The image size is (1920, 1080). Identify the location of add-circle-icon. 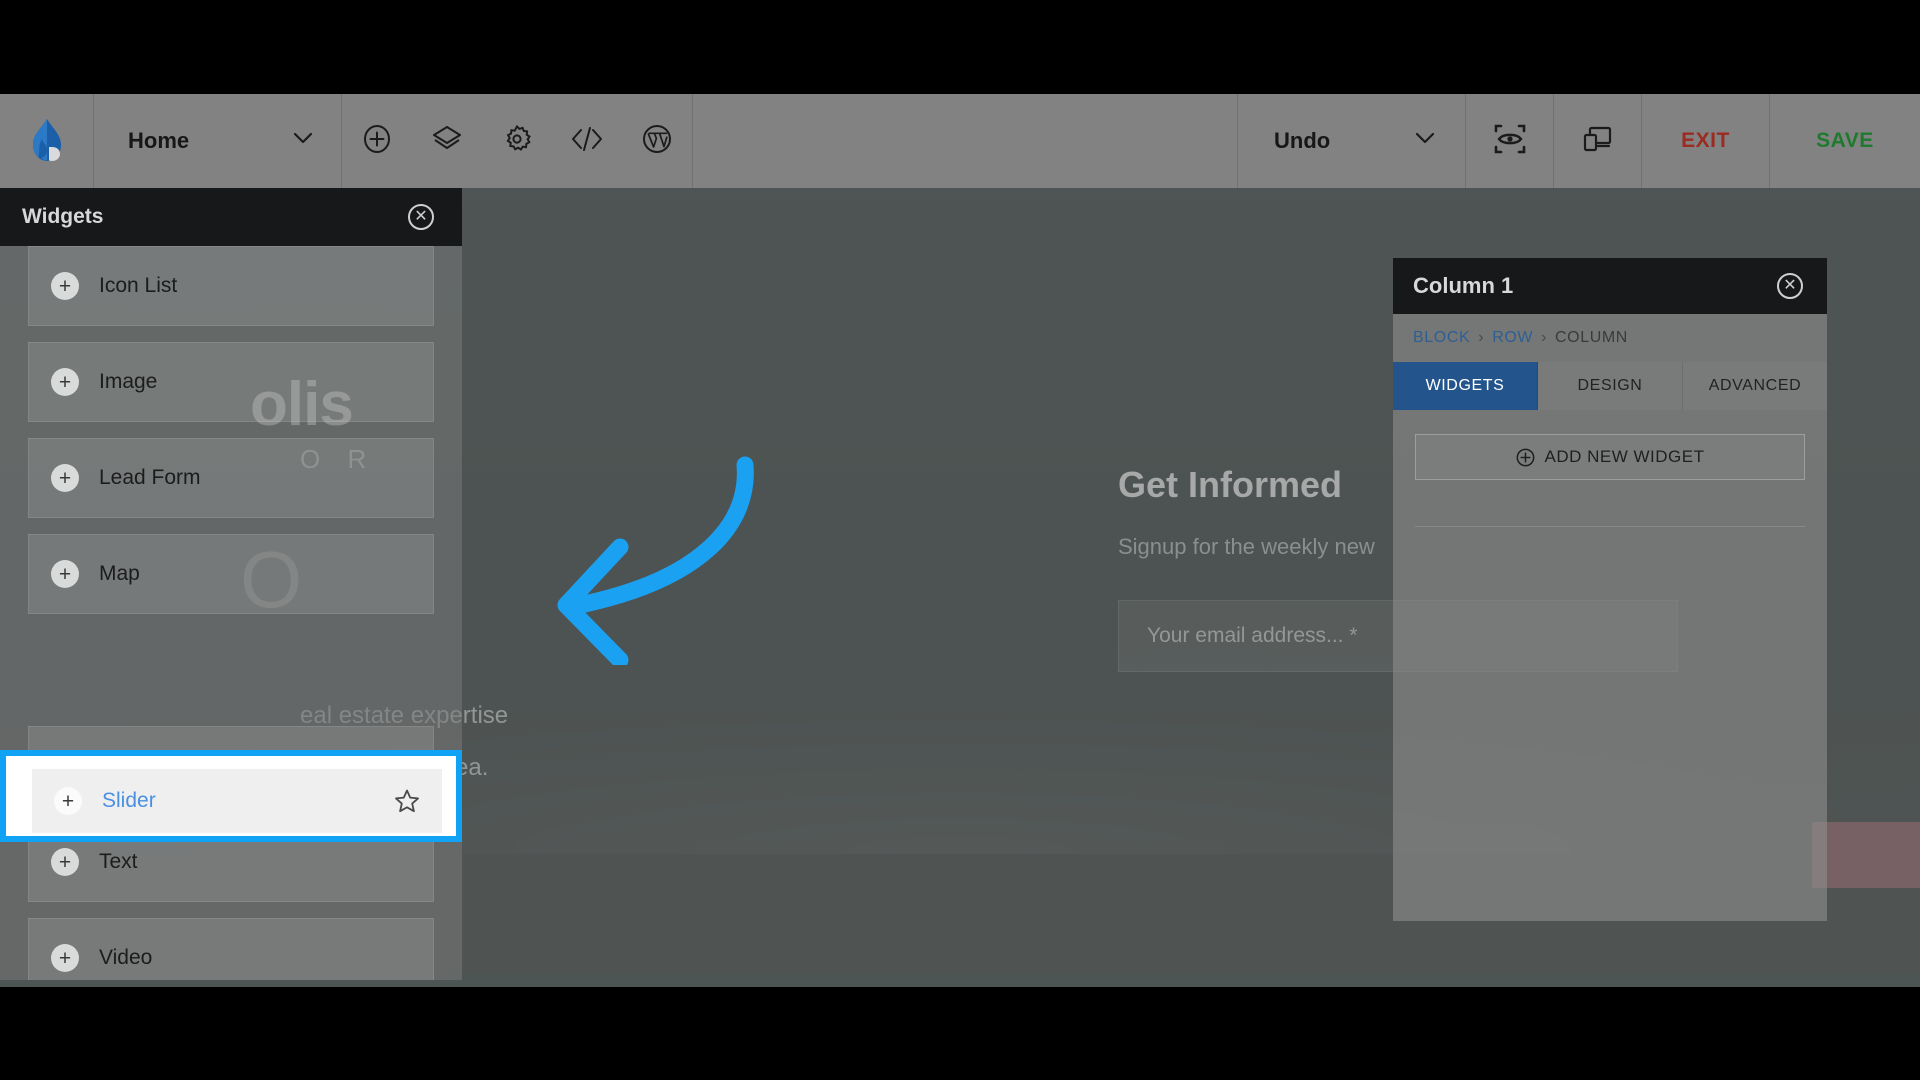
(377, 141).